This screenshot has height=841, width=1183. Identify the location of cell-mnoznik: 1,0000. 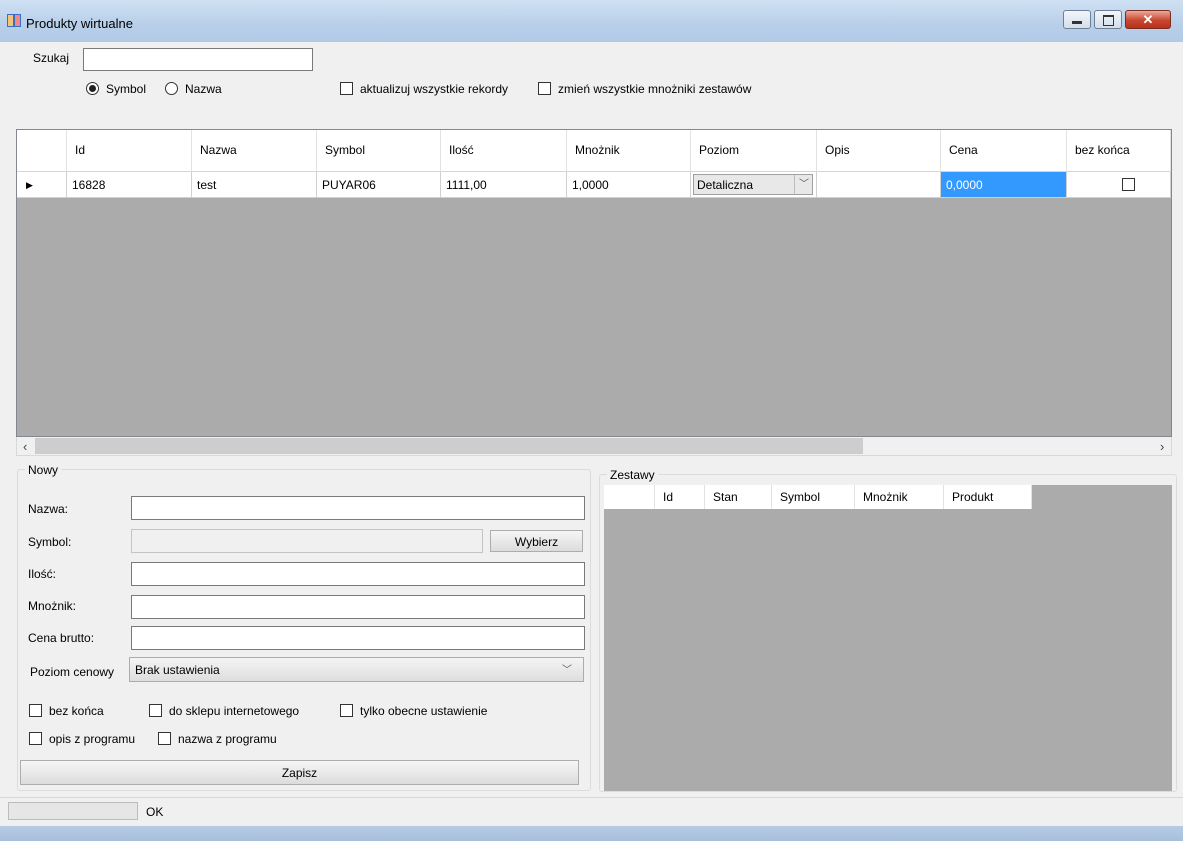
(629, 185).